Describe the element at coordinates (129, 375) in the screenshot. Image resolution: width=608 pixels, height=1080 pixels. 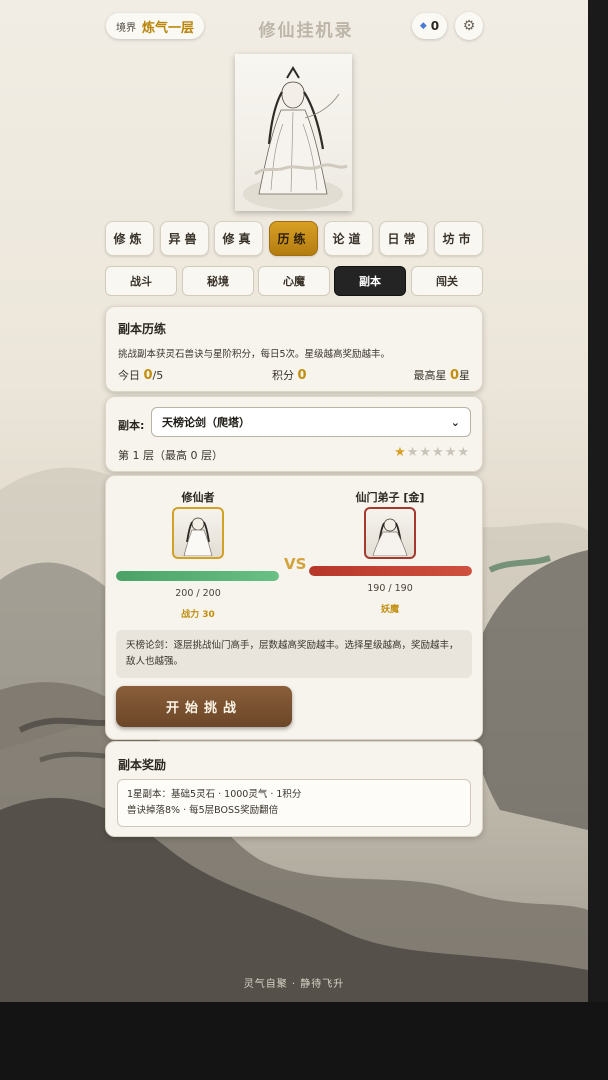
I see `today-label: 今日` at that location.